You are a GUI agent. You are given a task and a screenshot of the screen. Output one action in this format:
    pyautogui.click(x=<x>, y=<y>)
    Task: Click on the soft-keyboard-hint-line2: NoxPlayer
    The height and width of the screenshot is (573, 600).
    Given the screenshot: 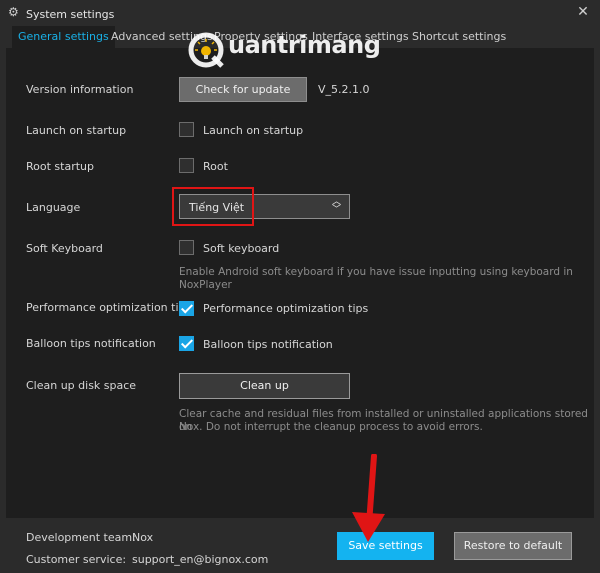 What is the action you would take?
    pyautogui.click(x=205, y=285)
    